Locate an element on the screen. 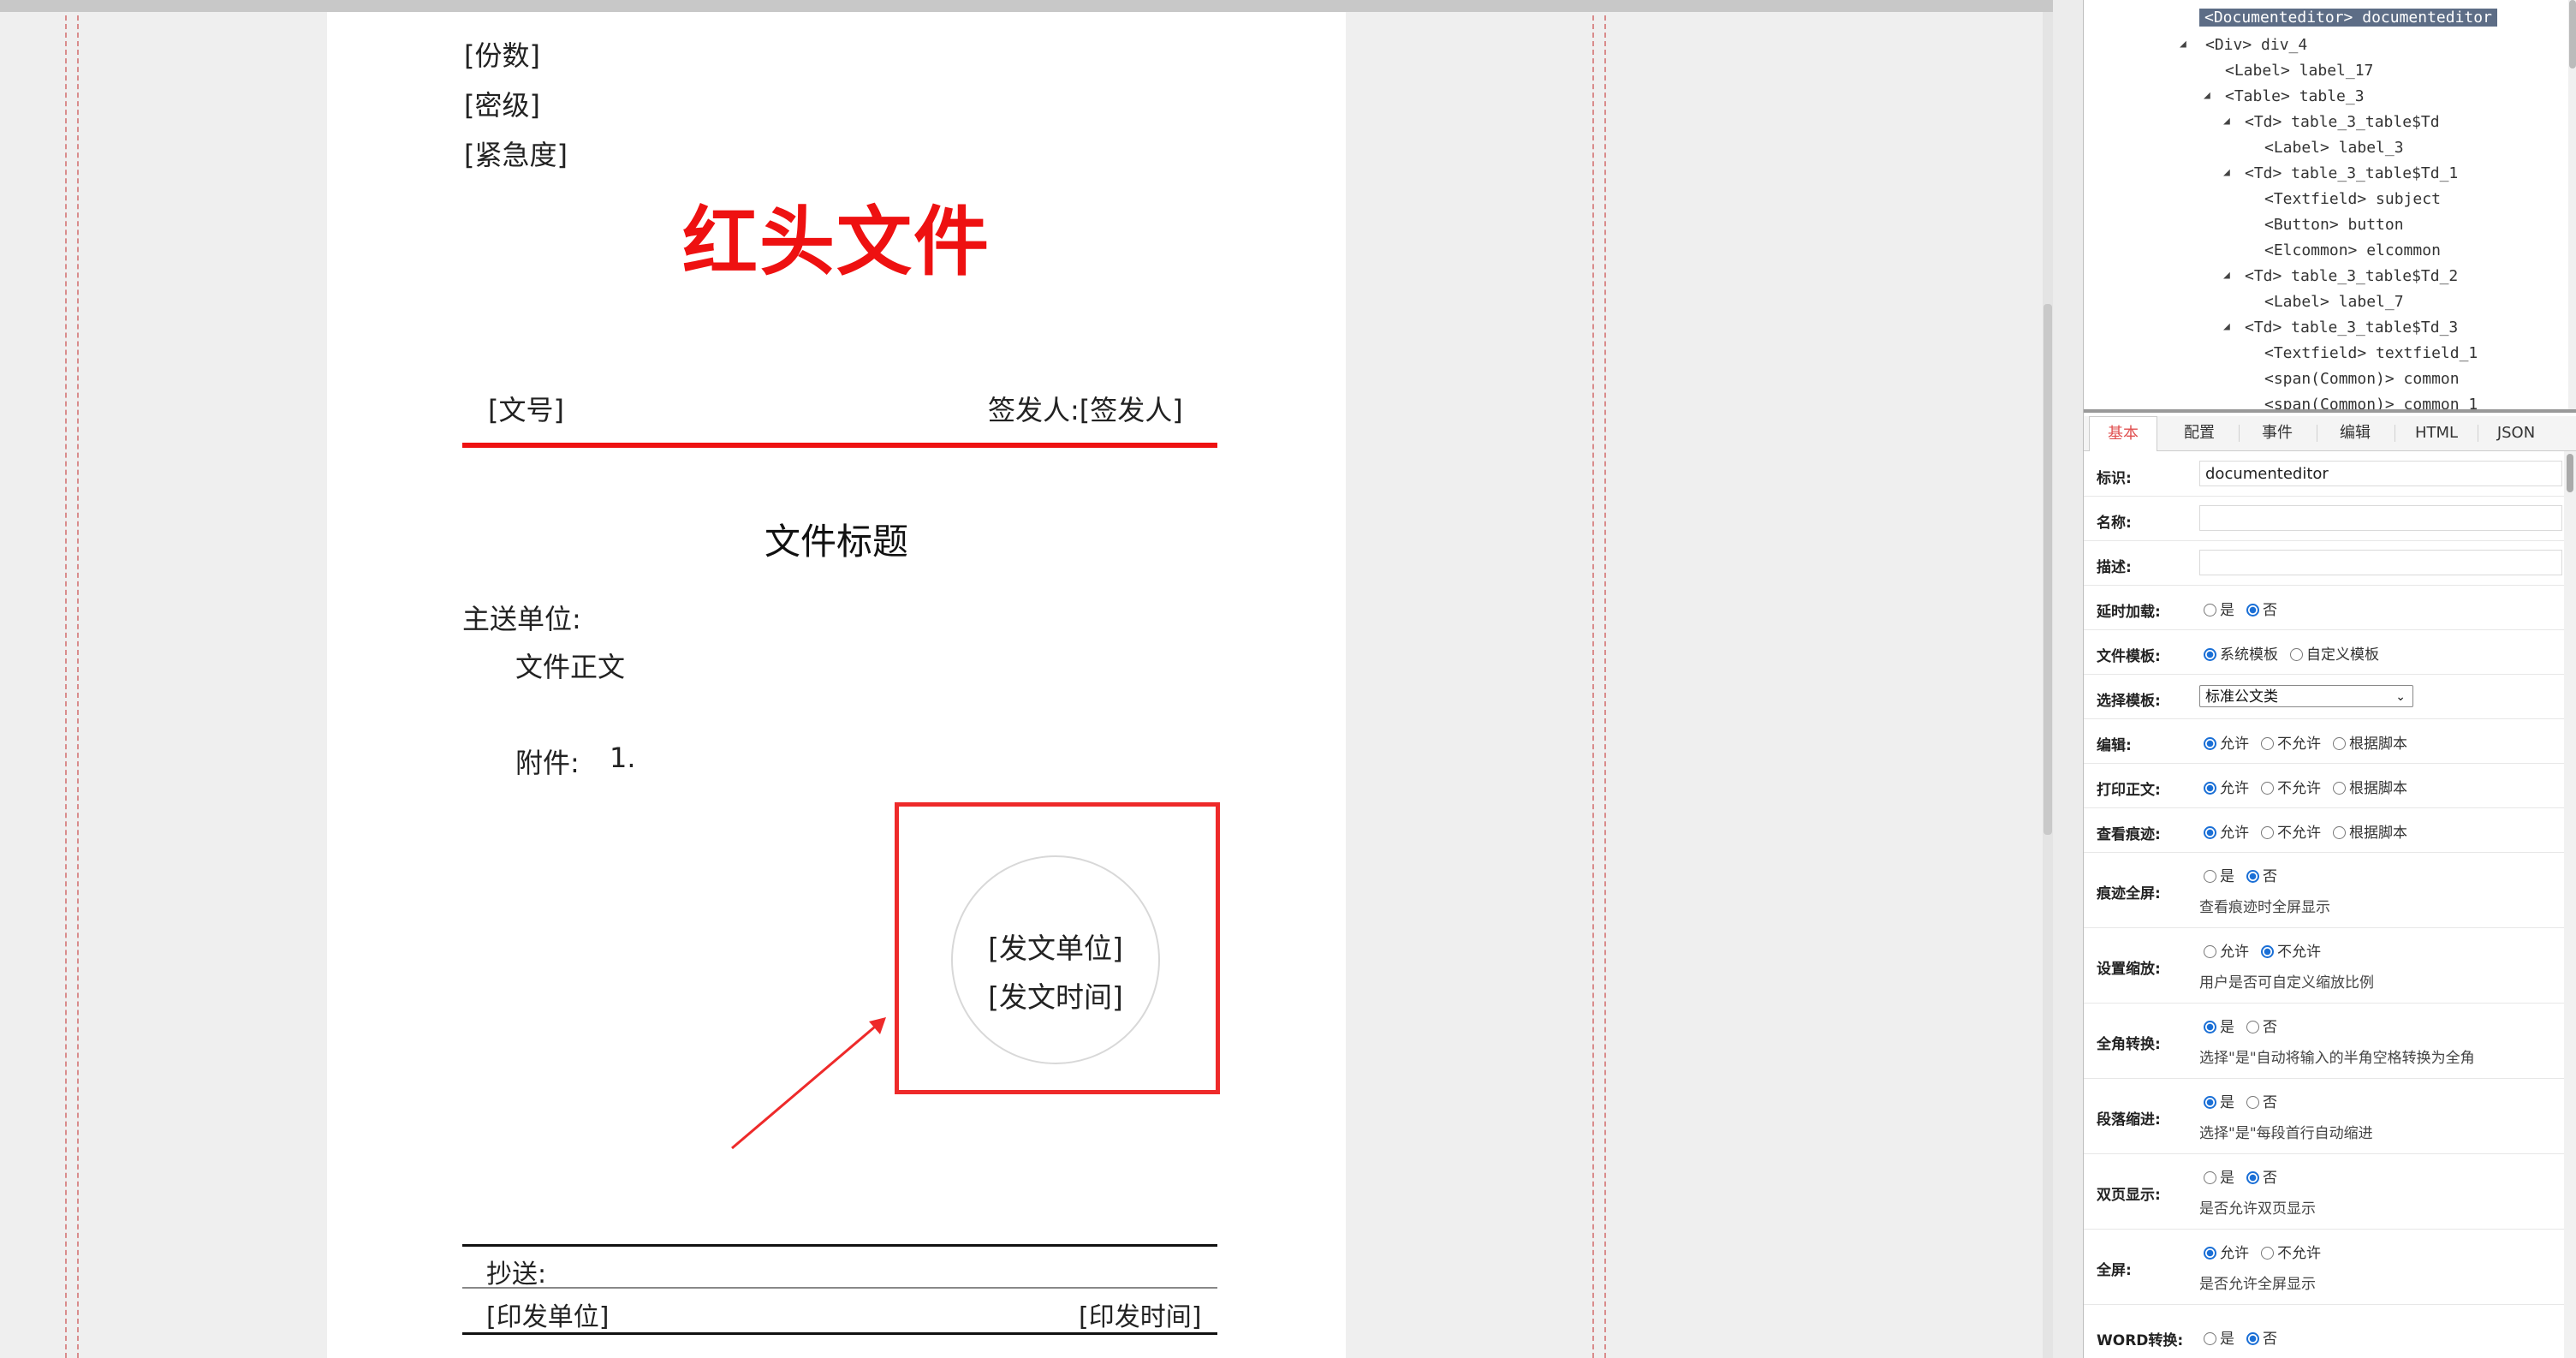  template-custom-radio is located at coordinates (2296, 655).